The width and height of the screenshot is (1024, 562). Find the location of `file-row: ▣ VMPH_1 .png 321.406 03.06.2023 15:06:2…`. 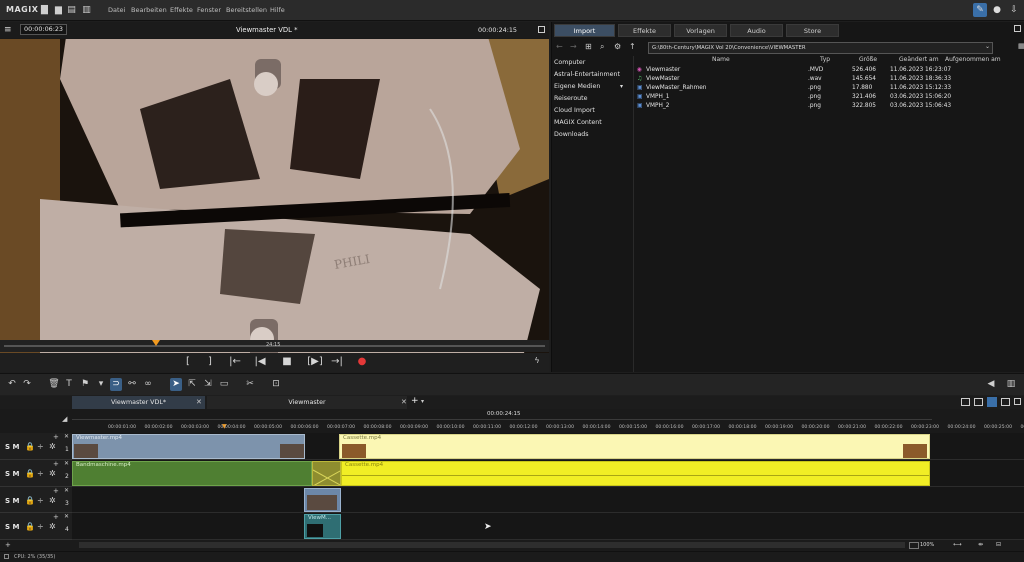

file-row: ▣ VMPH_1 .png 321.406 03.06.2023 15:06:2… is located at coordinates (830, 98).